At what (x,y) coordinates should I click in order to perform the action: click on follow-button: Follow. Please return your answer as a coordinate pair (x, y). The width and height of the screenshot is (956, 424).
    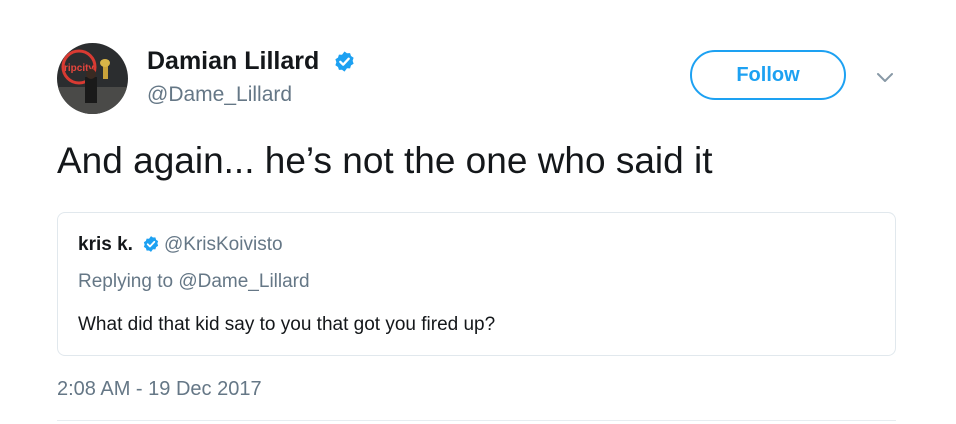
    Looking at the image, I should click on (768, 75).